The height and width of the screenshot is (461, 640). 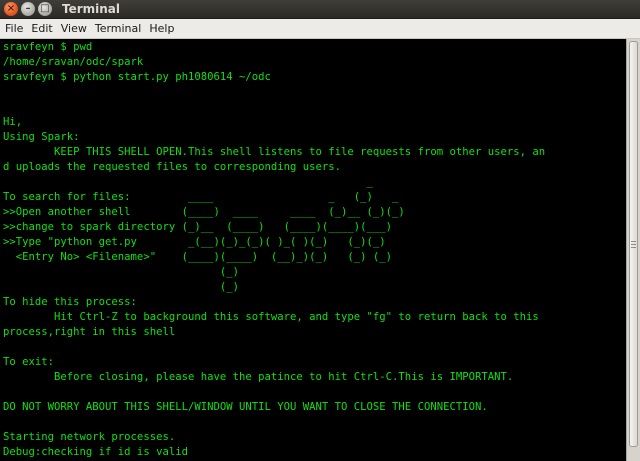 I want to click on terminal-line: Starting network processes., so click(x=89, y=437).